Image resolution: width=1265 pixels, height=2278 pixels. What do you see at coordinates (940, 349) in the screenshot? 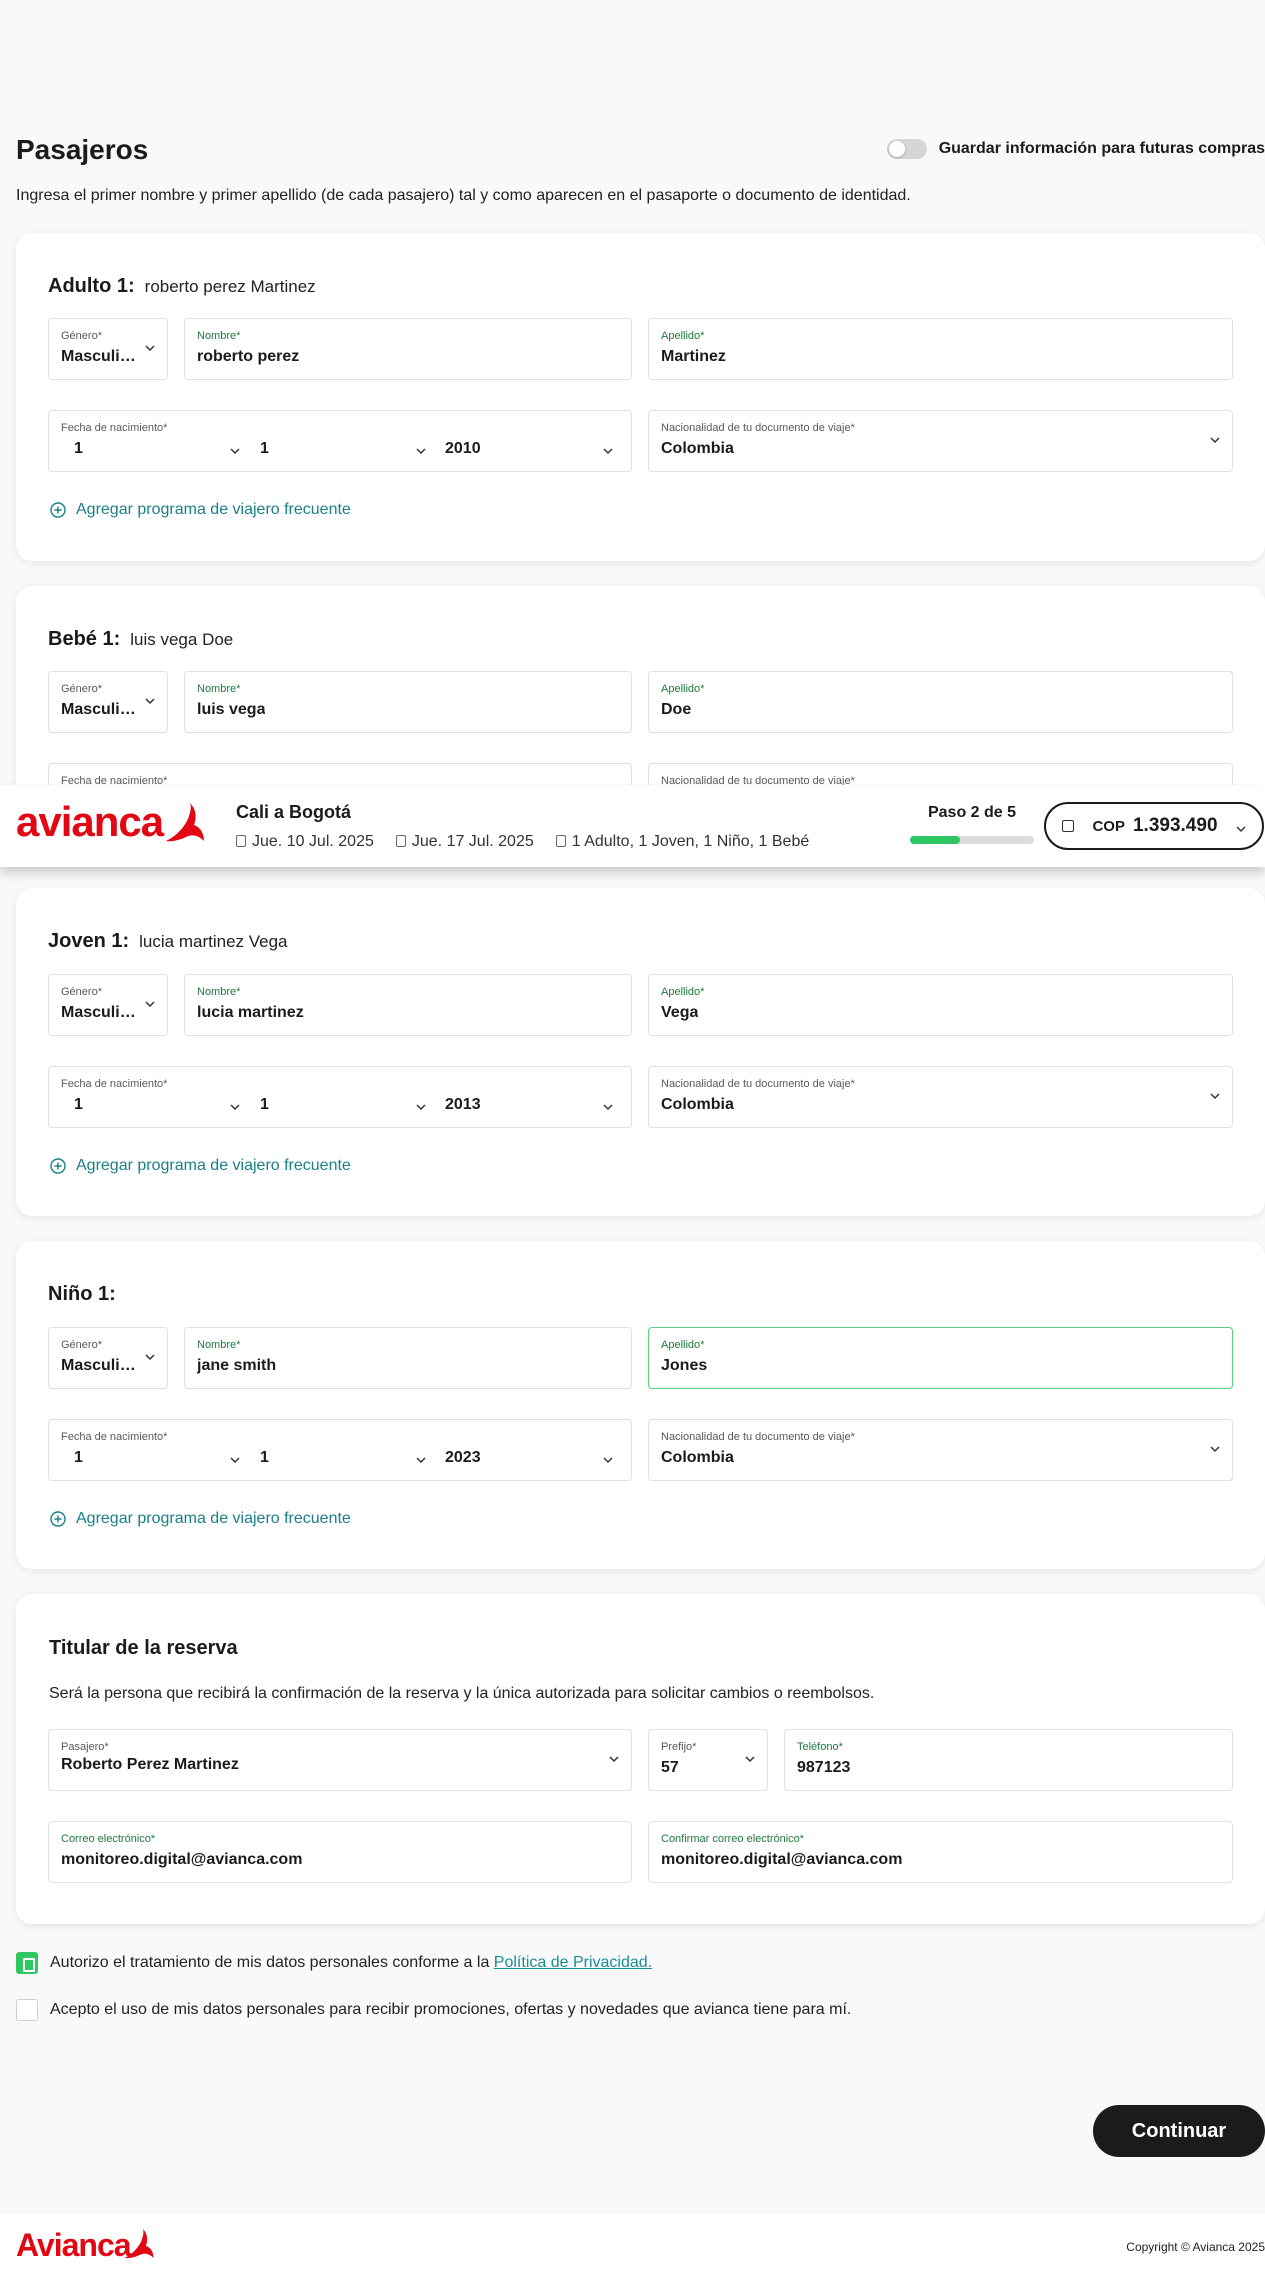
I see `last-name-field: Apellido* Martinez` at bounding box center [940, 349].